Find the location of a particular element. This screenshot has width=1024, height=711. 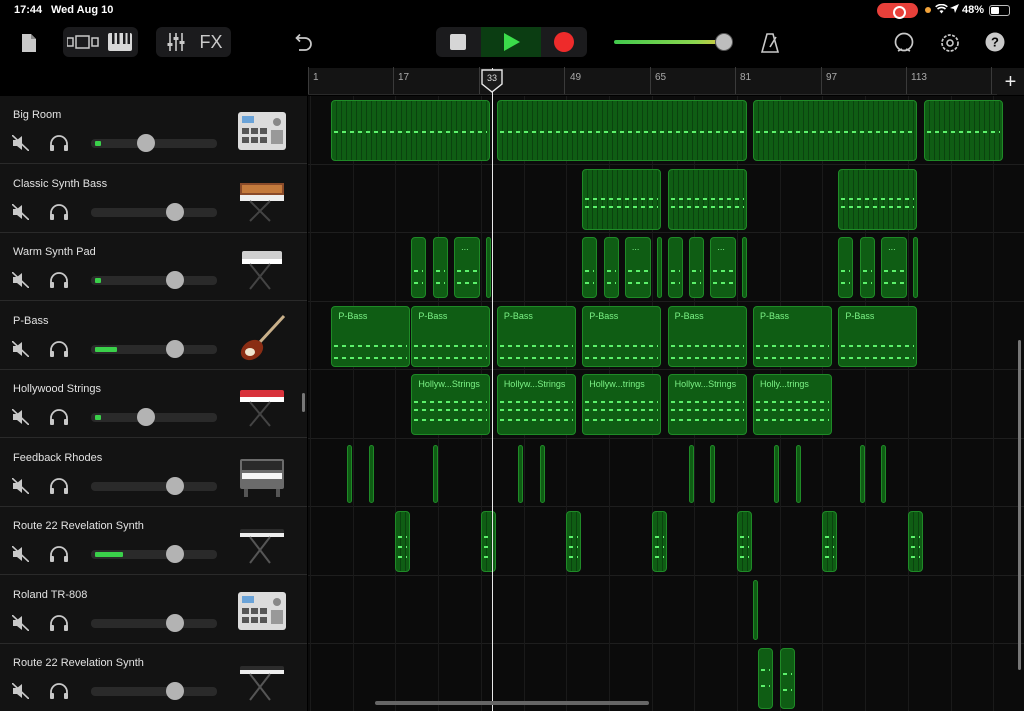

master-volume-slider is located at coordinates (672, 42).